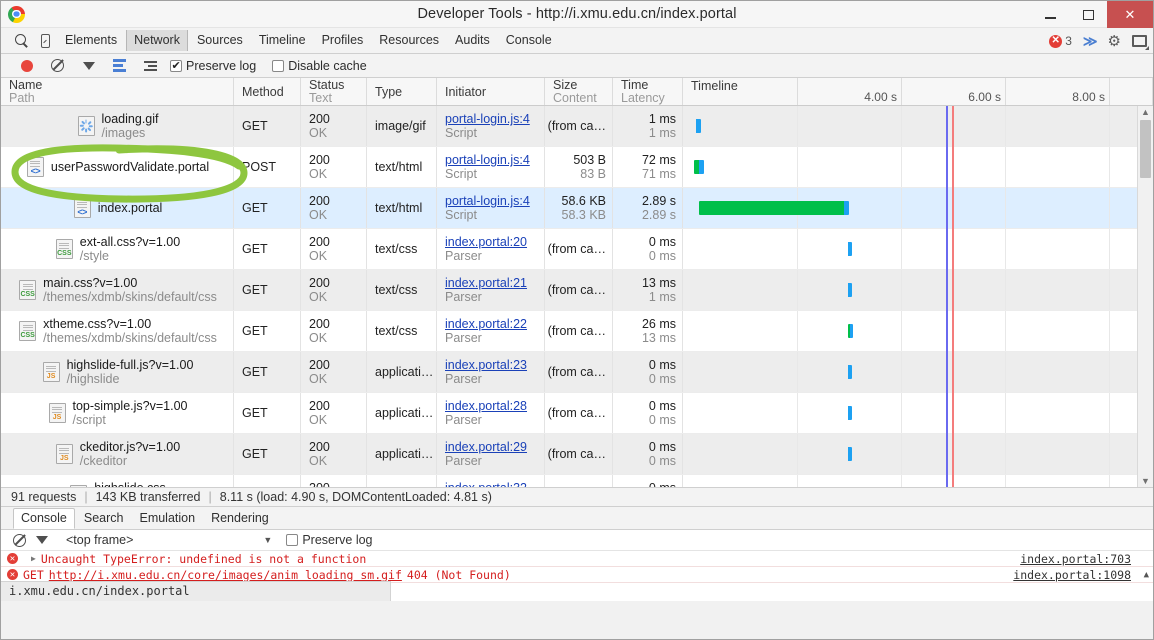 Image resolution: width=1154 pixels, height=640 pixels. What do you see at coordinates (176, 65) in the screenshot?
I see `preserve-log-box` at bounding box center [176, 65].